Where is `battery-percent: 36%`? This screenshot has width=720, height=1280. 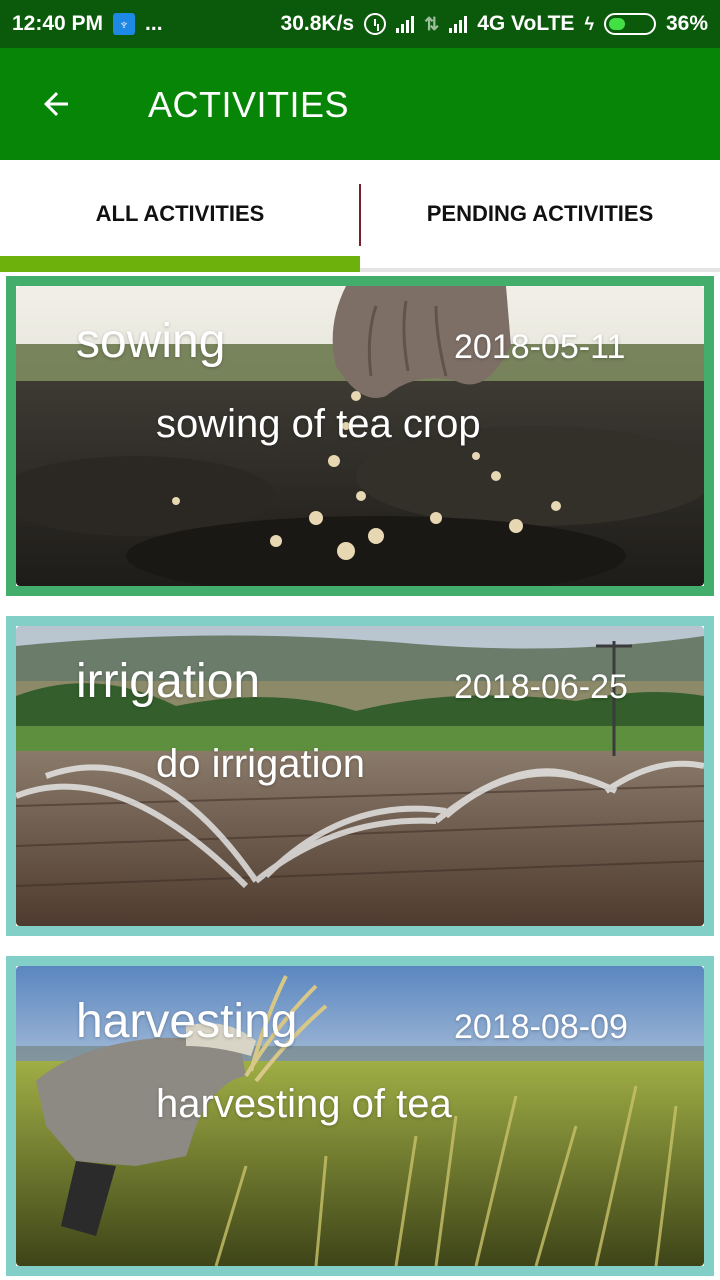
battery-percent: 36% is located at coordinates (686, 23).